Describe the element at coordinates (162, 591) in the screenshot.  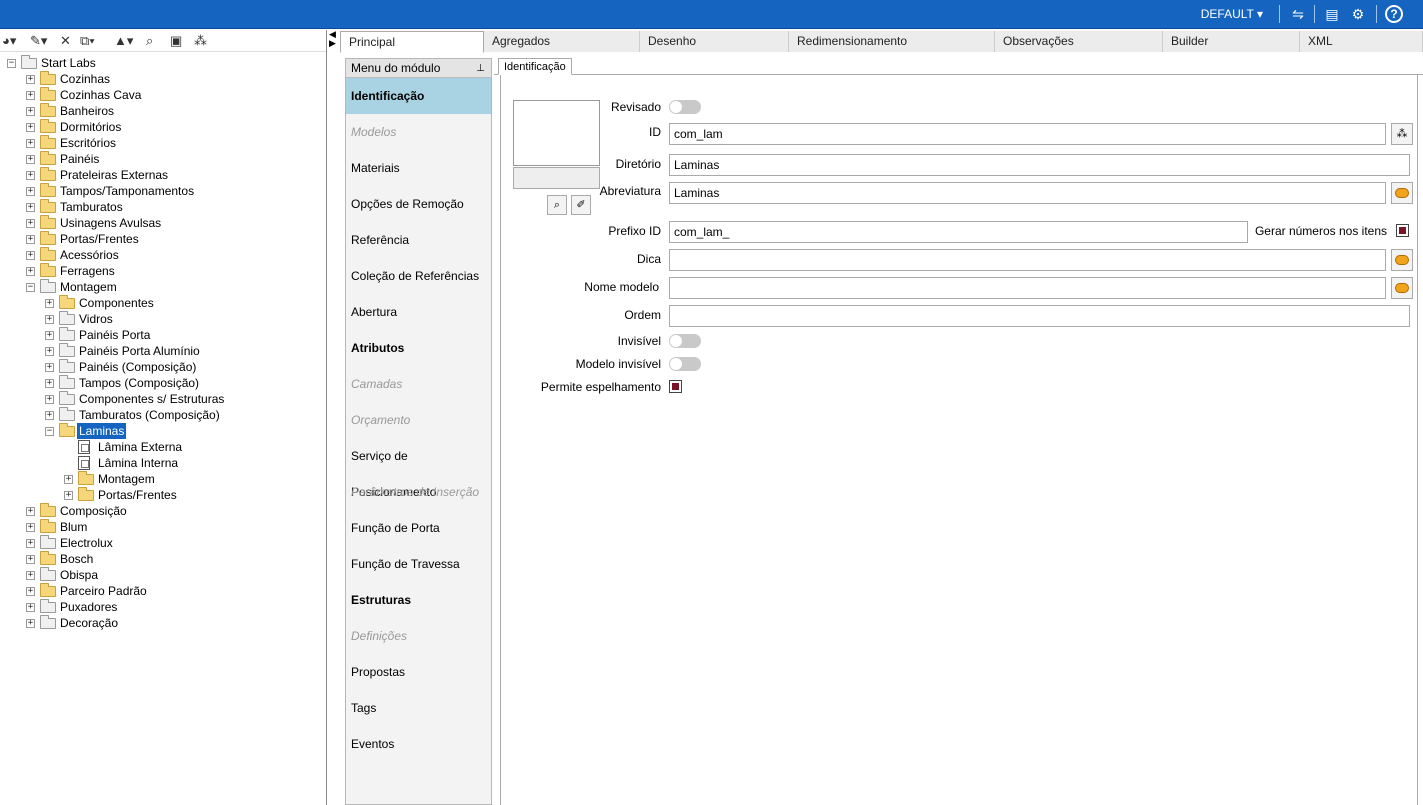
I see `tree-node: + Parceiro Padrão` at that location.